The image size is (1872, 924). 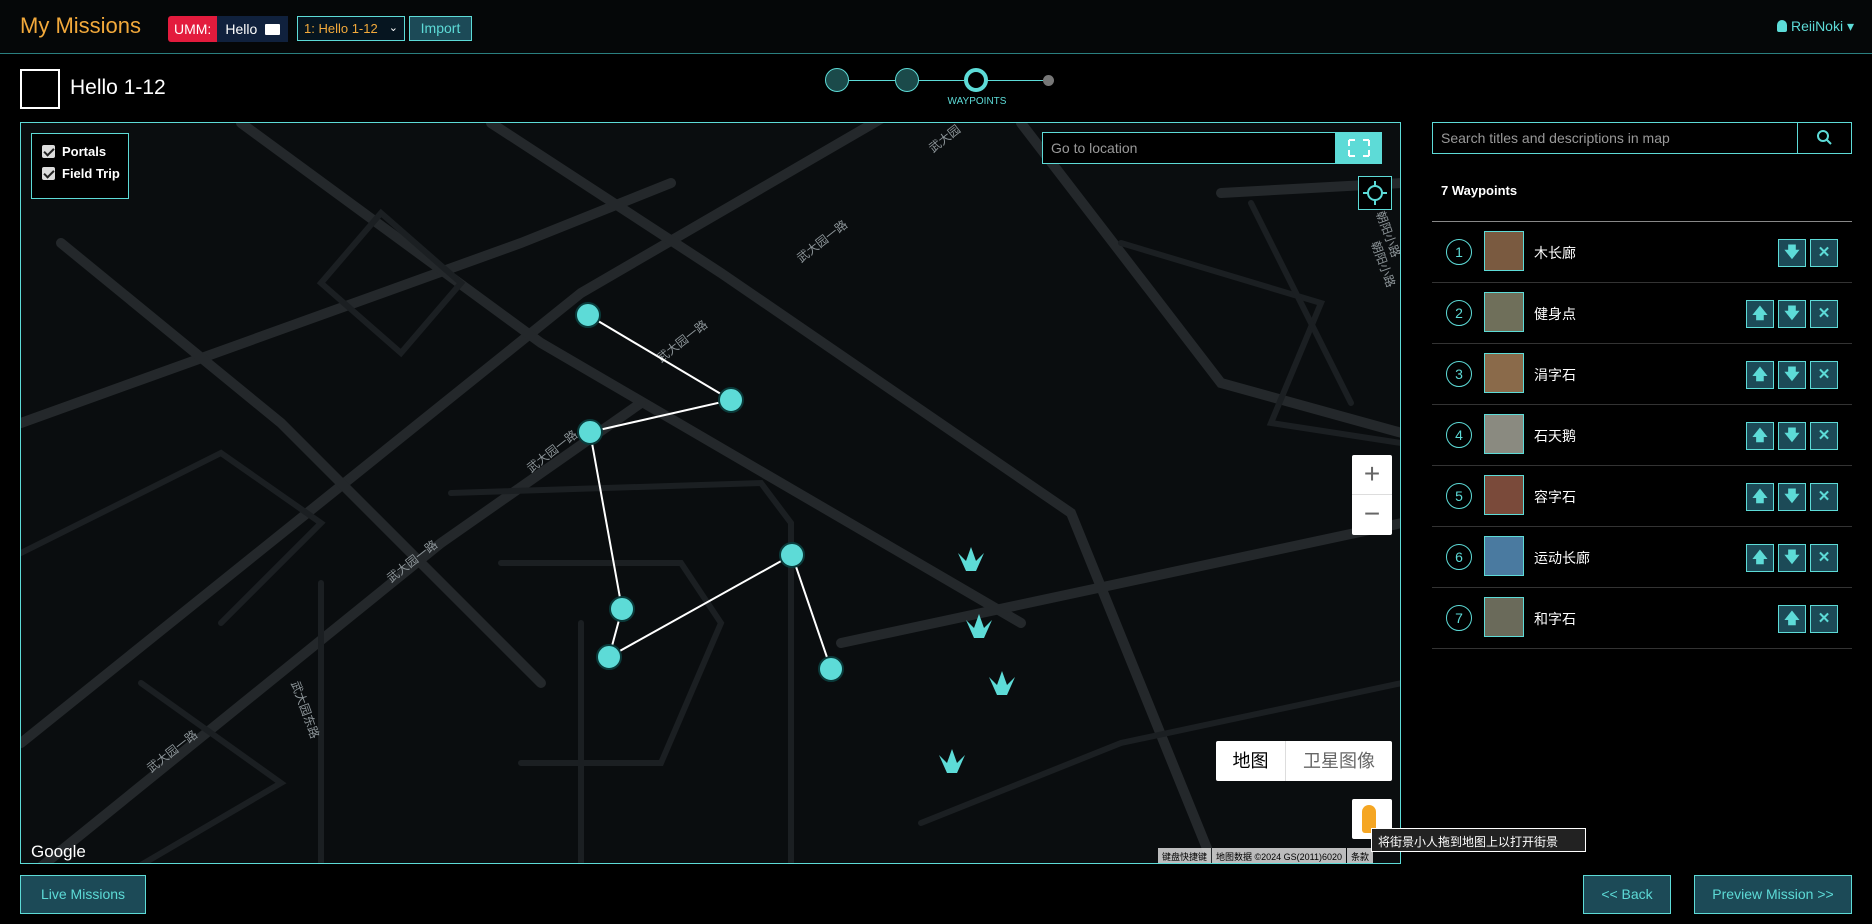 I want to click on wizard-stepper: WAYPOINTS, so click(x=945, y=88).